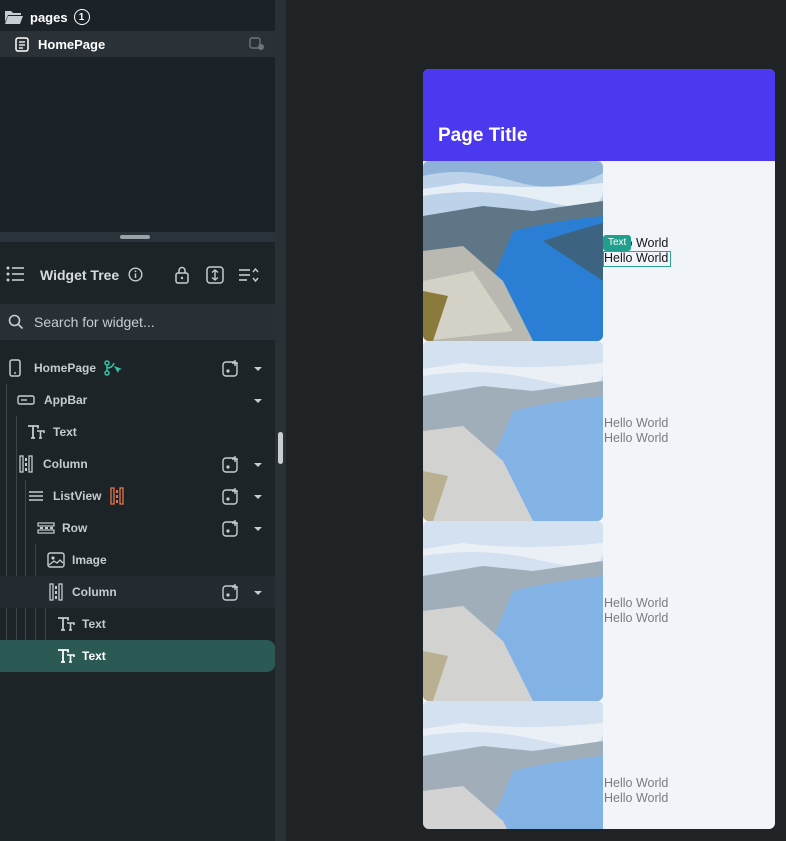 The height and width of the screenshot is (841, 786). I want to click on widget-tree-title: Widget Tree, so click(80, 275).